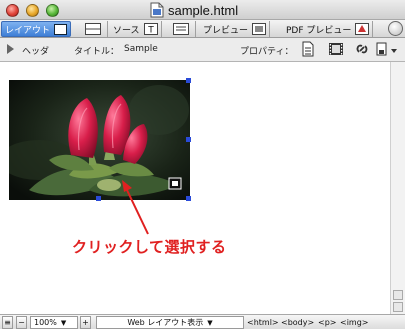  I want to click on split-view-icon, so click(93, 29).